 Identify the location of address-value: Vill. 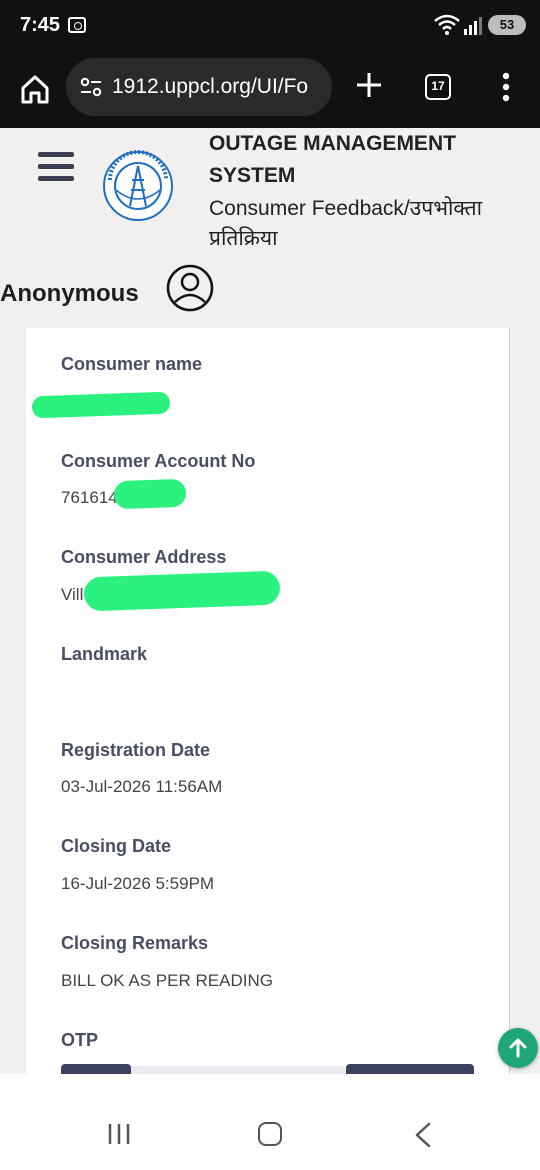
(72, 594).